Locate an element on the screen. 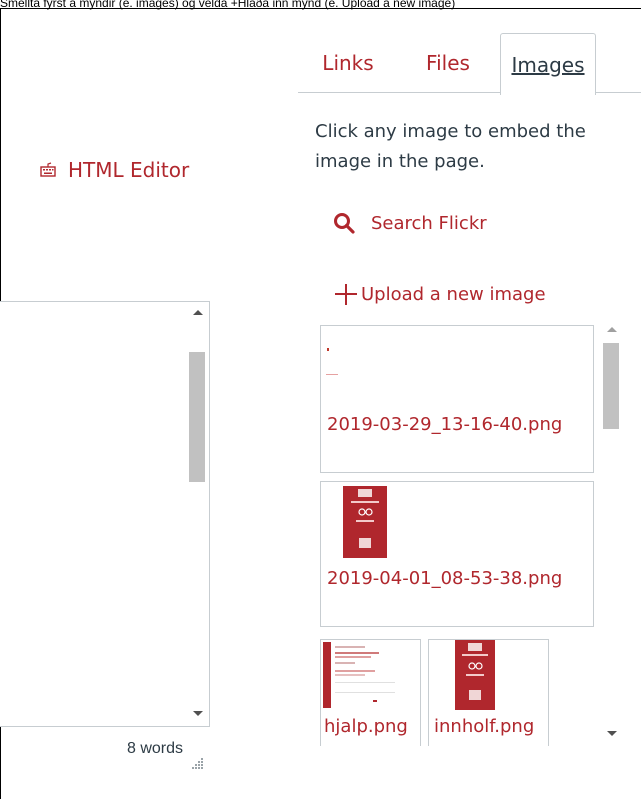 Image resolution: width=641 pixels, height=799 pixels. tab-files: Files is located at coordinates (448, 63).